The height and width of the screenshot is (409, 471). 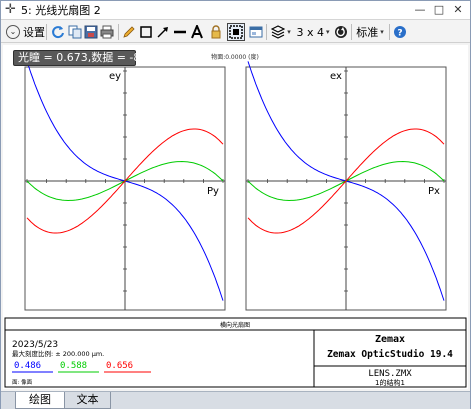 I want to click on text-icon, so click(x=197, y=32).